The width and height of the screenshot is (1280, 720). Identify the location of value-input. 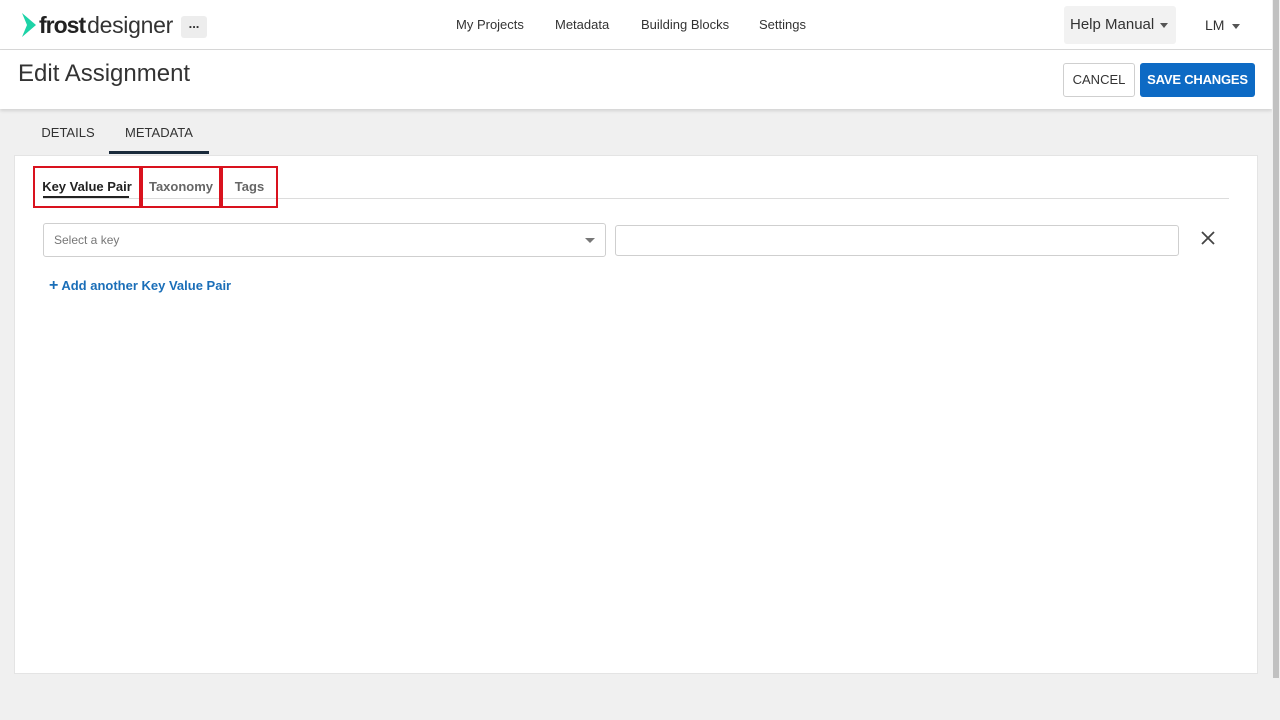
(897, 240).